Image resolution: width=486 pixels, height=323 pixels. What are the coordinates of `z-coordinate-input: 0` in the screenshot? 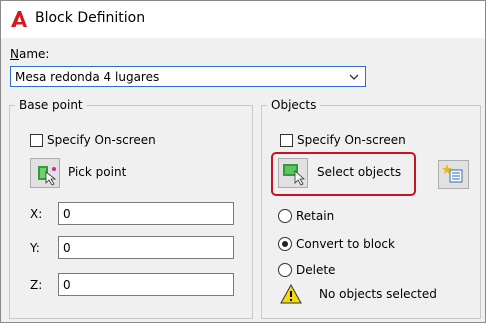 It's located at (146, 284).